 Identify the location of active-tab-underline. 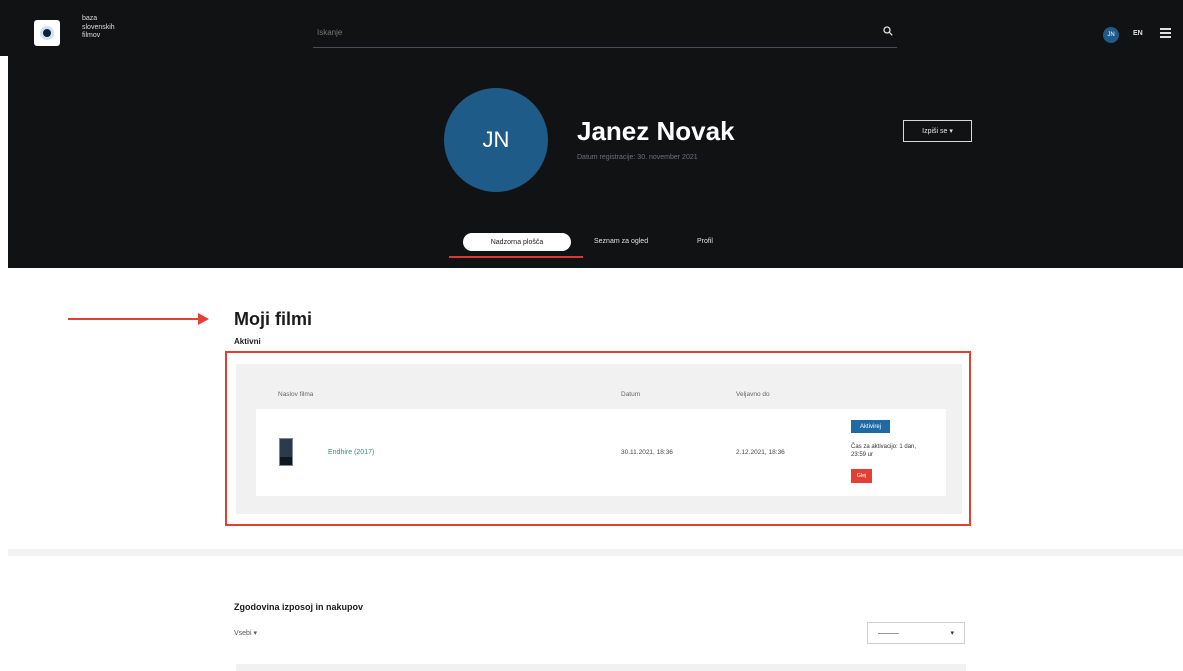
(516, 257).